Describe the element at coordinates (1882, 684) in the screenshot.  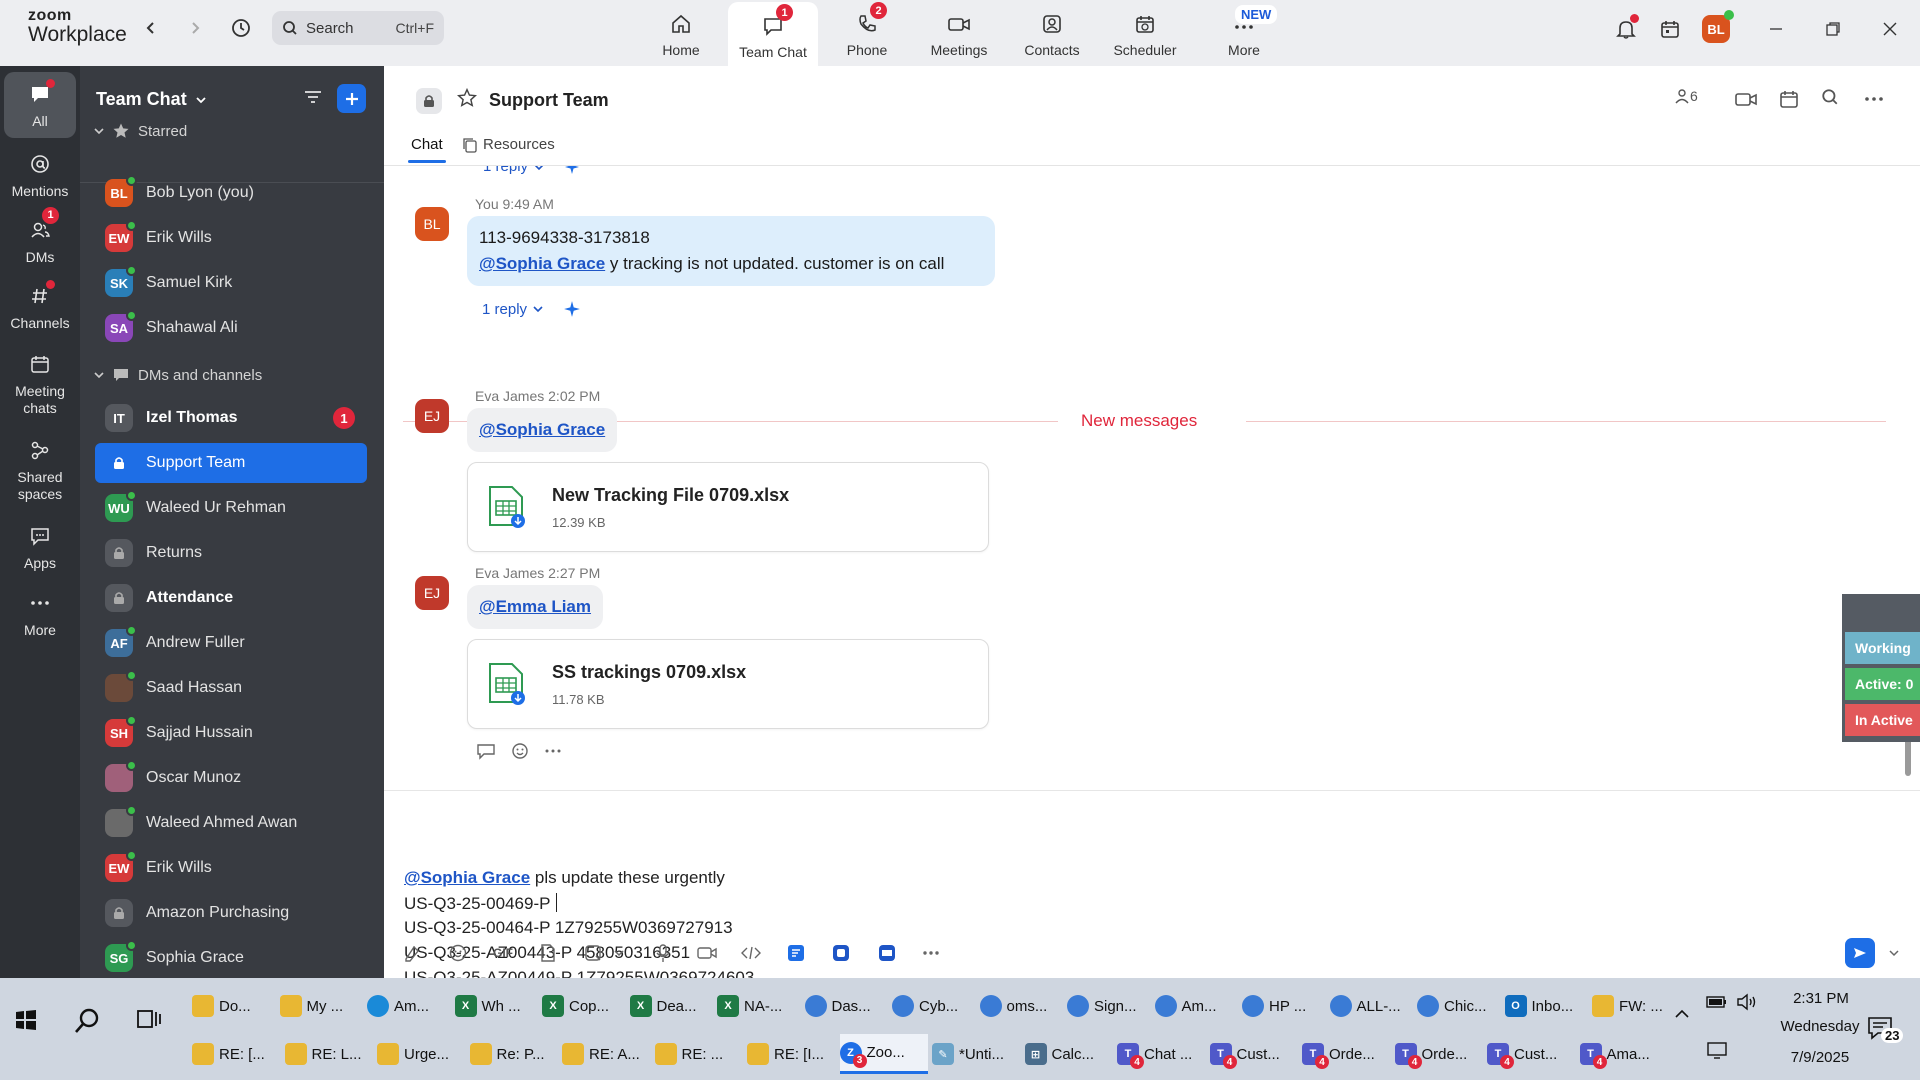
I see `status-active: Active: 0` at that location.